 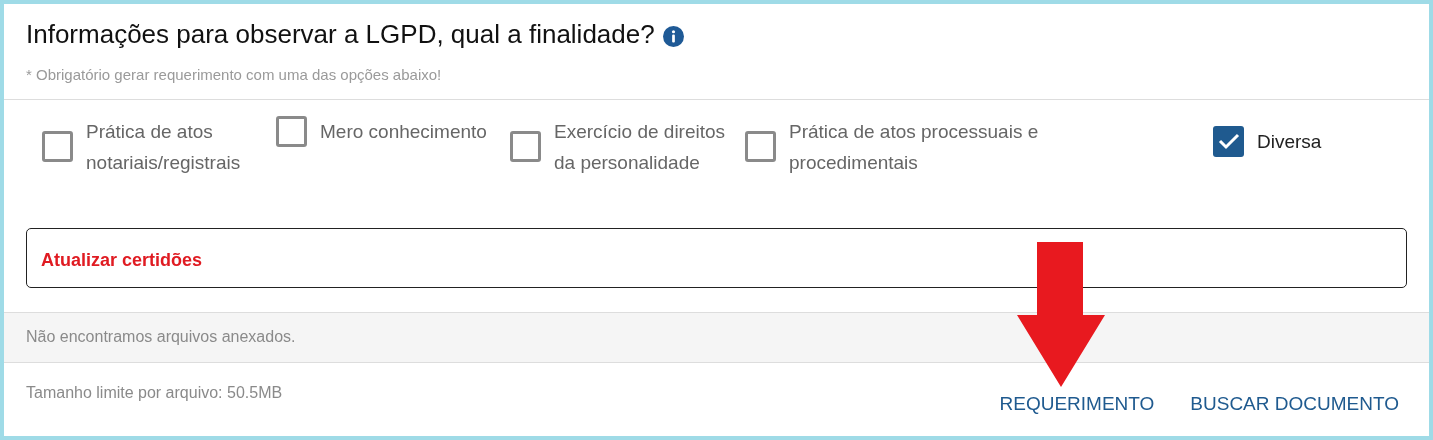 I want to click on checkbox-label: Prática de atos notariais/registrais, so click(x=176, y=146).